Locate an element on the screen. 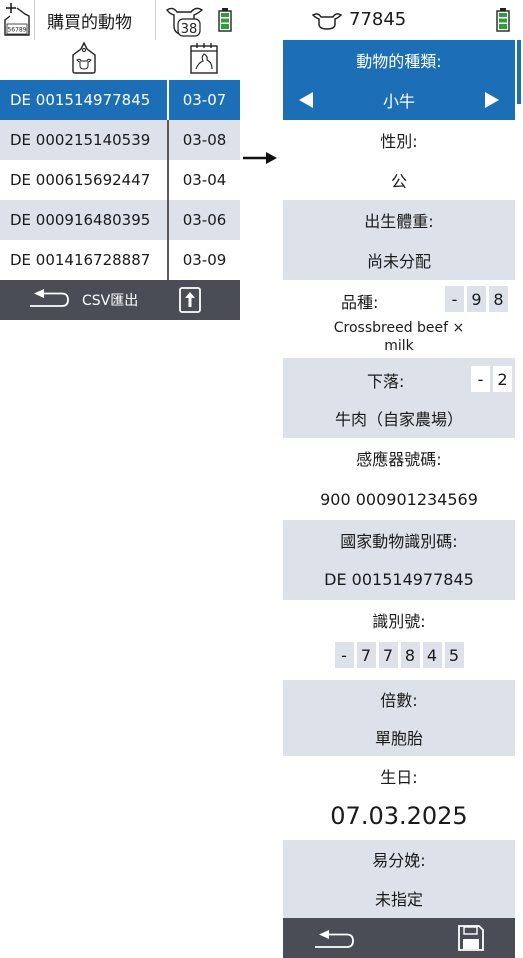 The image size is (523, 958). left-footer: CSV匯出 is located at coordinates (120, 300).